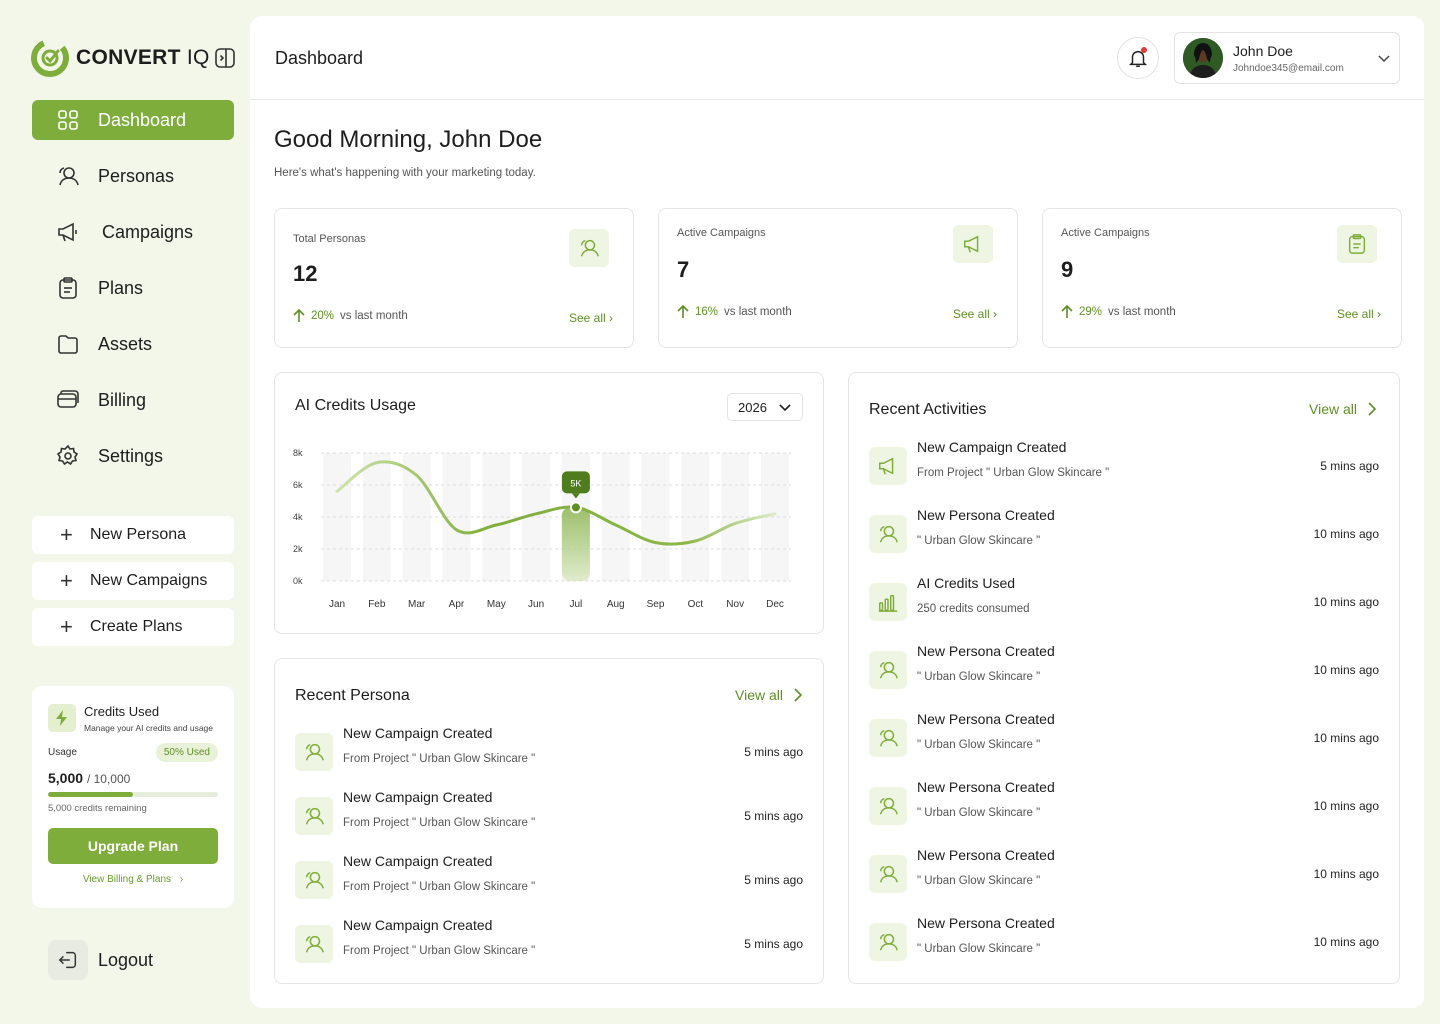 Image resolution: width=1440 pixels, height=1024 pixels. Describe the element at coordinates (148, 231) in the screenshot. I see `nav-label: Campaigns` at that location.